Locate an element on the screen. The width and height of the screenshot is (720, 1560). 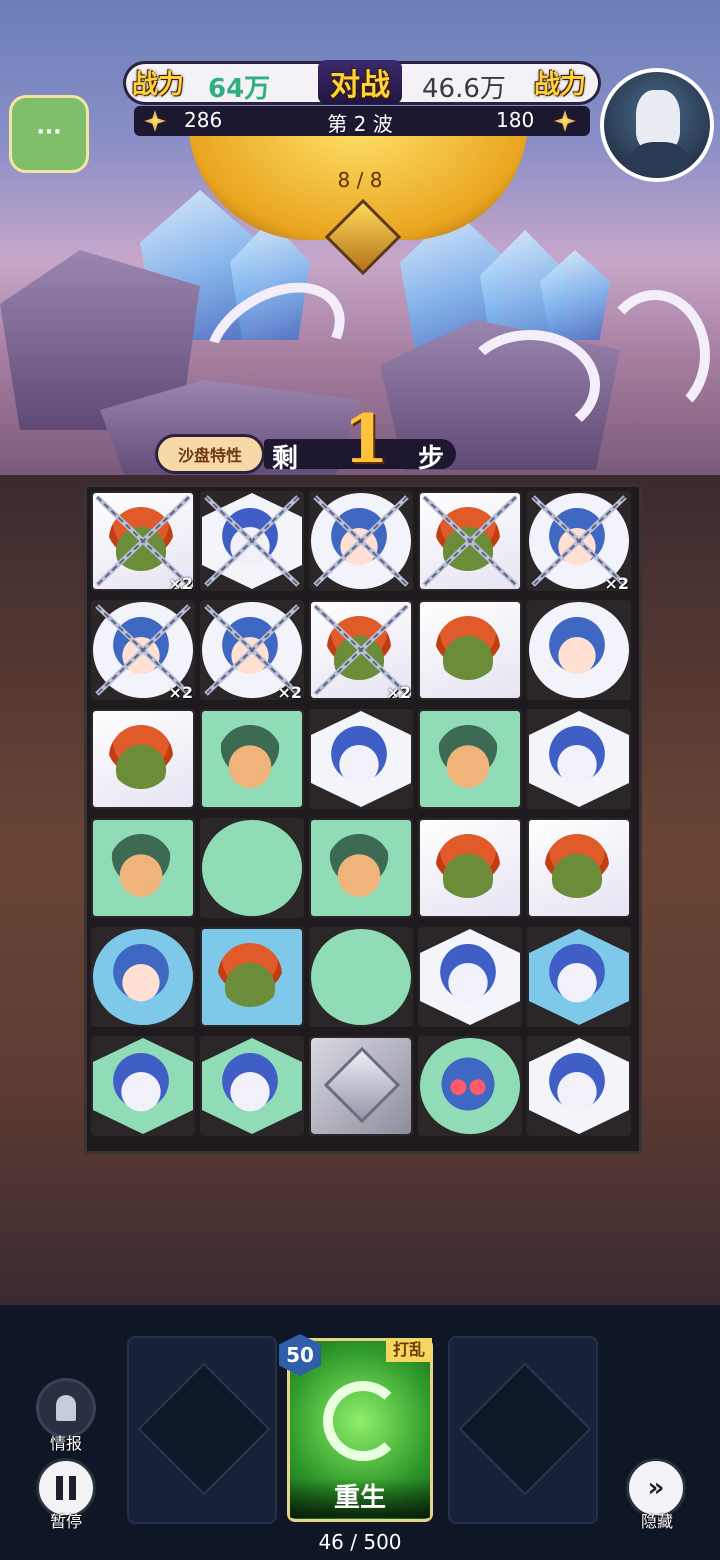
card-name: 重生 is located at coordinates (360, 1498).